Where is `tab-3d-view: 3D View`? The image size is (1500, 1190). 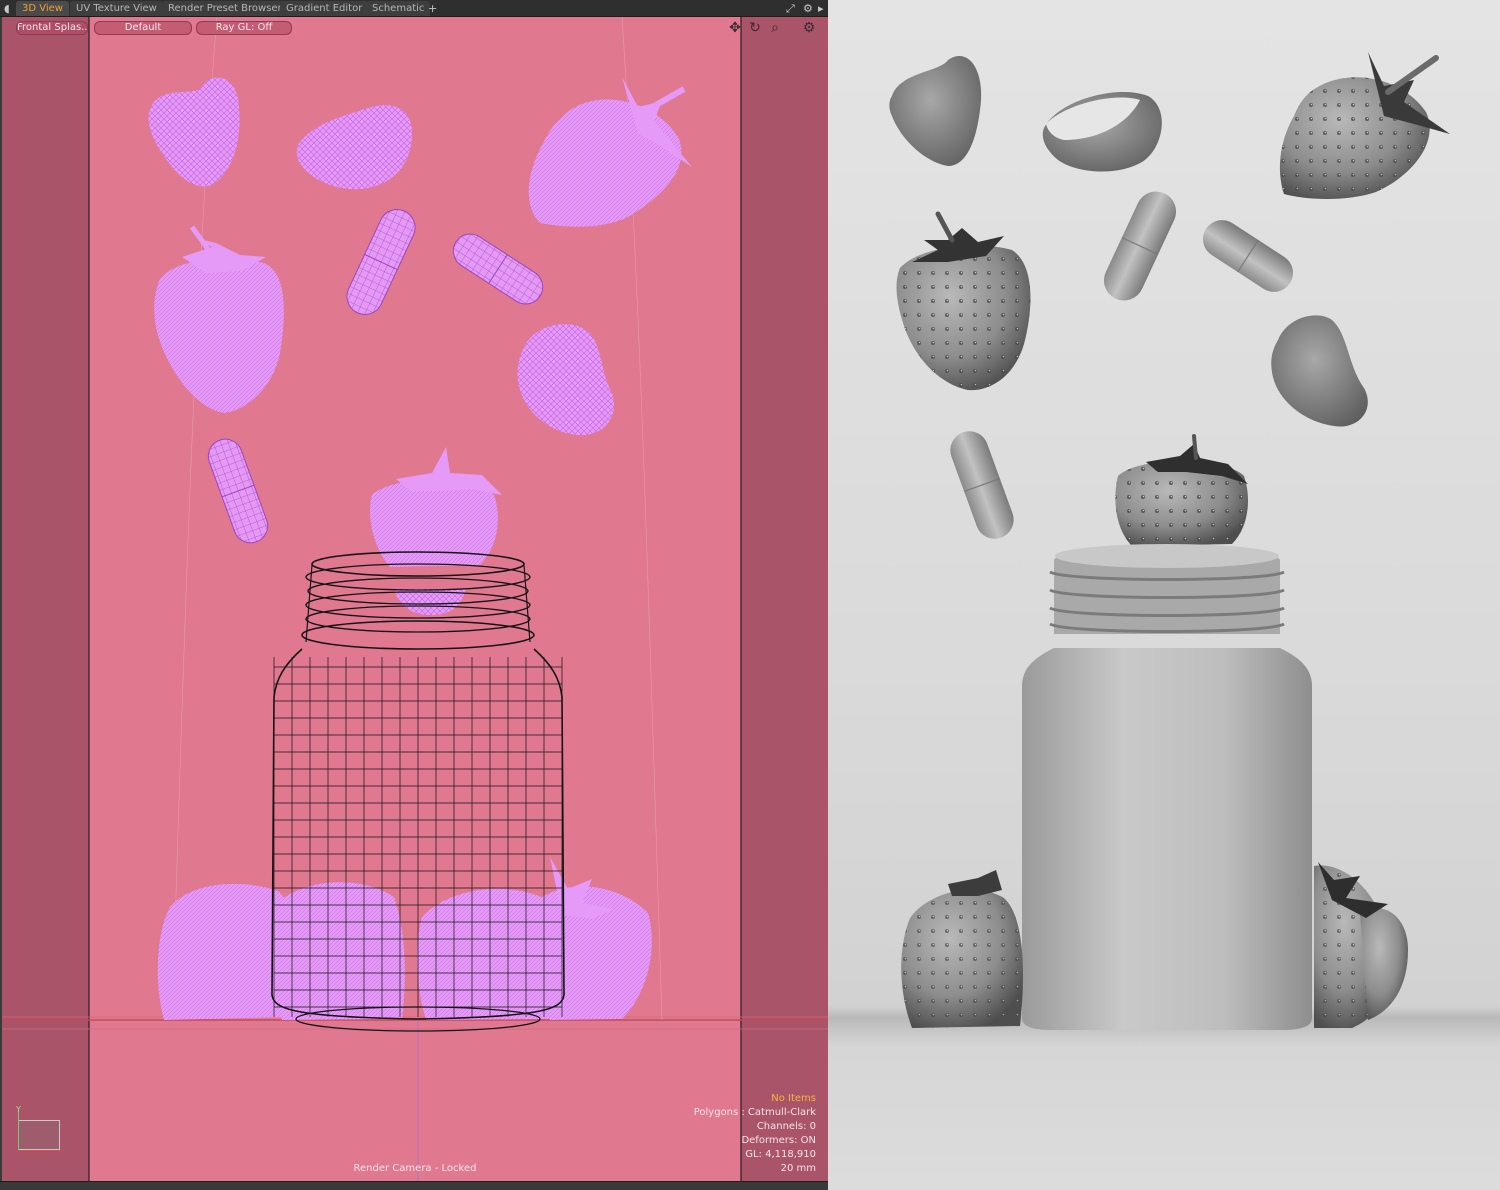 tab-3d-view: 3D View is located at coordinates (42, 8).